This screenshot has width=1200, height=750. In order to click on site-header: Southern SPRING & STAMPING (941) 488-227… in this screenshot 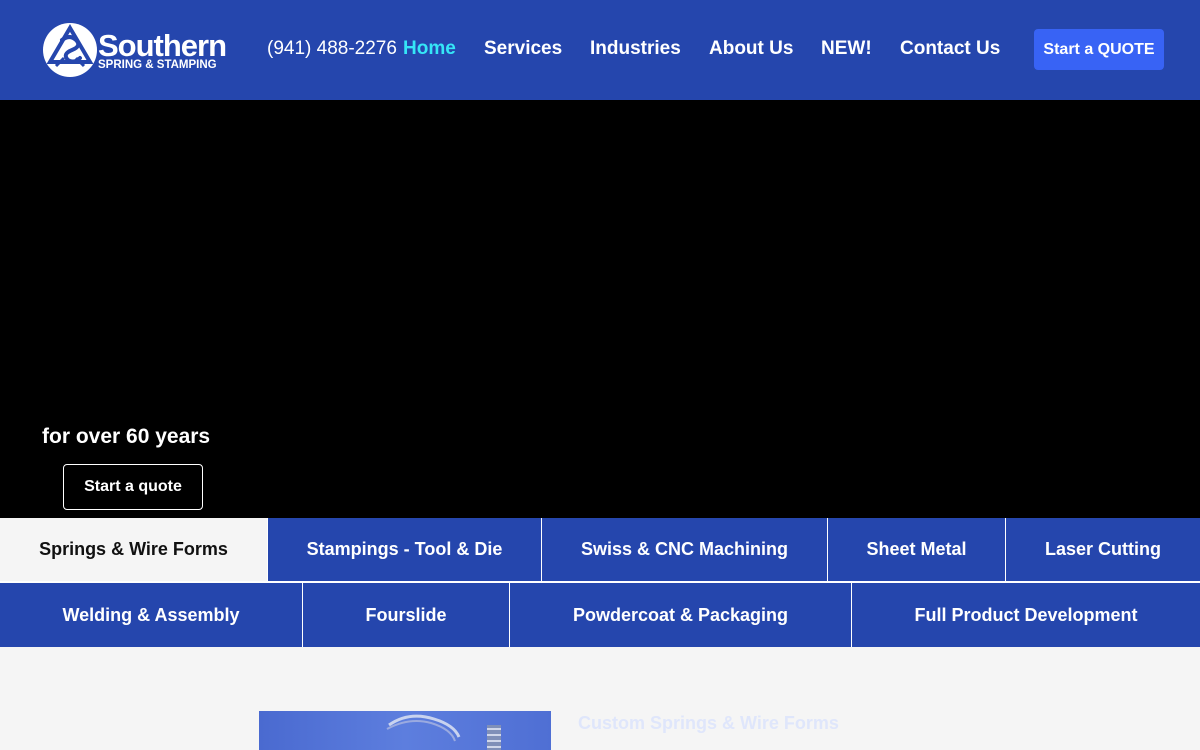, I will do `click(600, 50)`.